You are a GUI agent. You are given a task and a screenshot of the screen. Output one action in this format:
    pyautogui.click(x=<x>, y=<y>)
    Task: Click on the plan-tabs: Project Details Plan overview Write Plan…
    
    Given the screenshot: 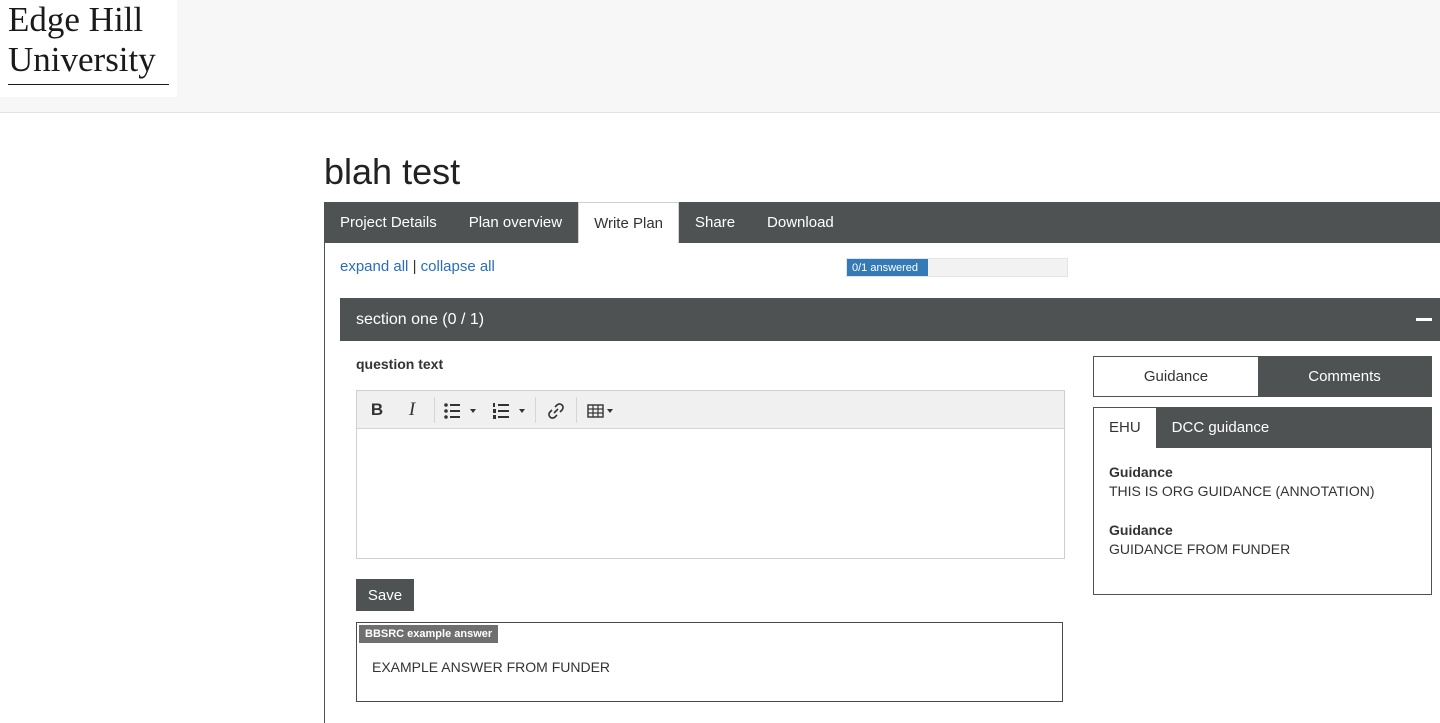 What is the action you would take?
    pyautogui.click(x=882, y=222)
    